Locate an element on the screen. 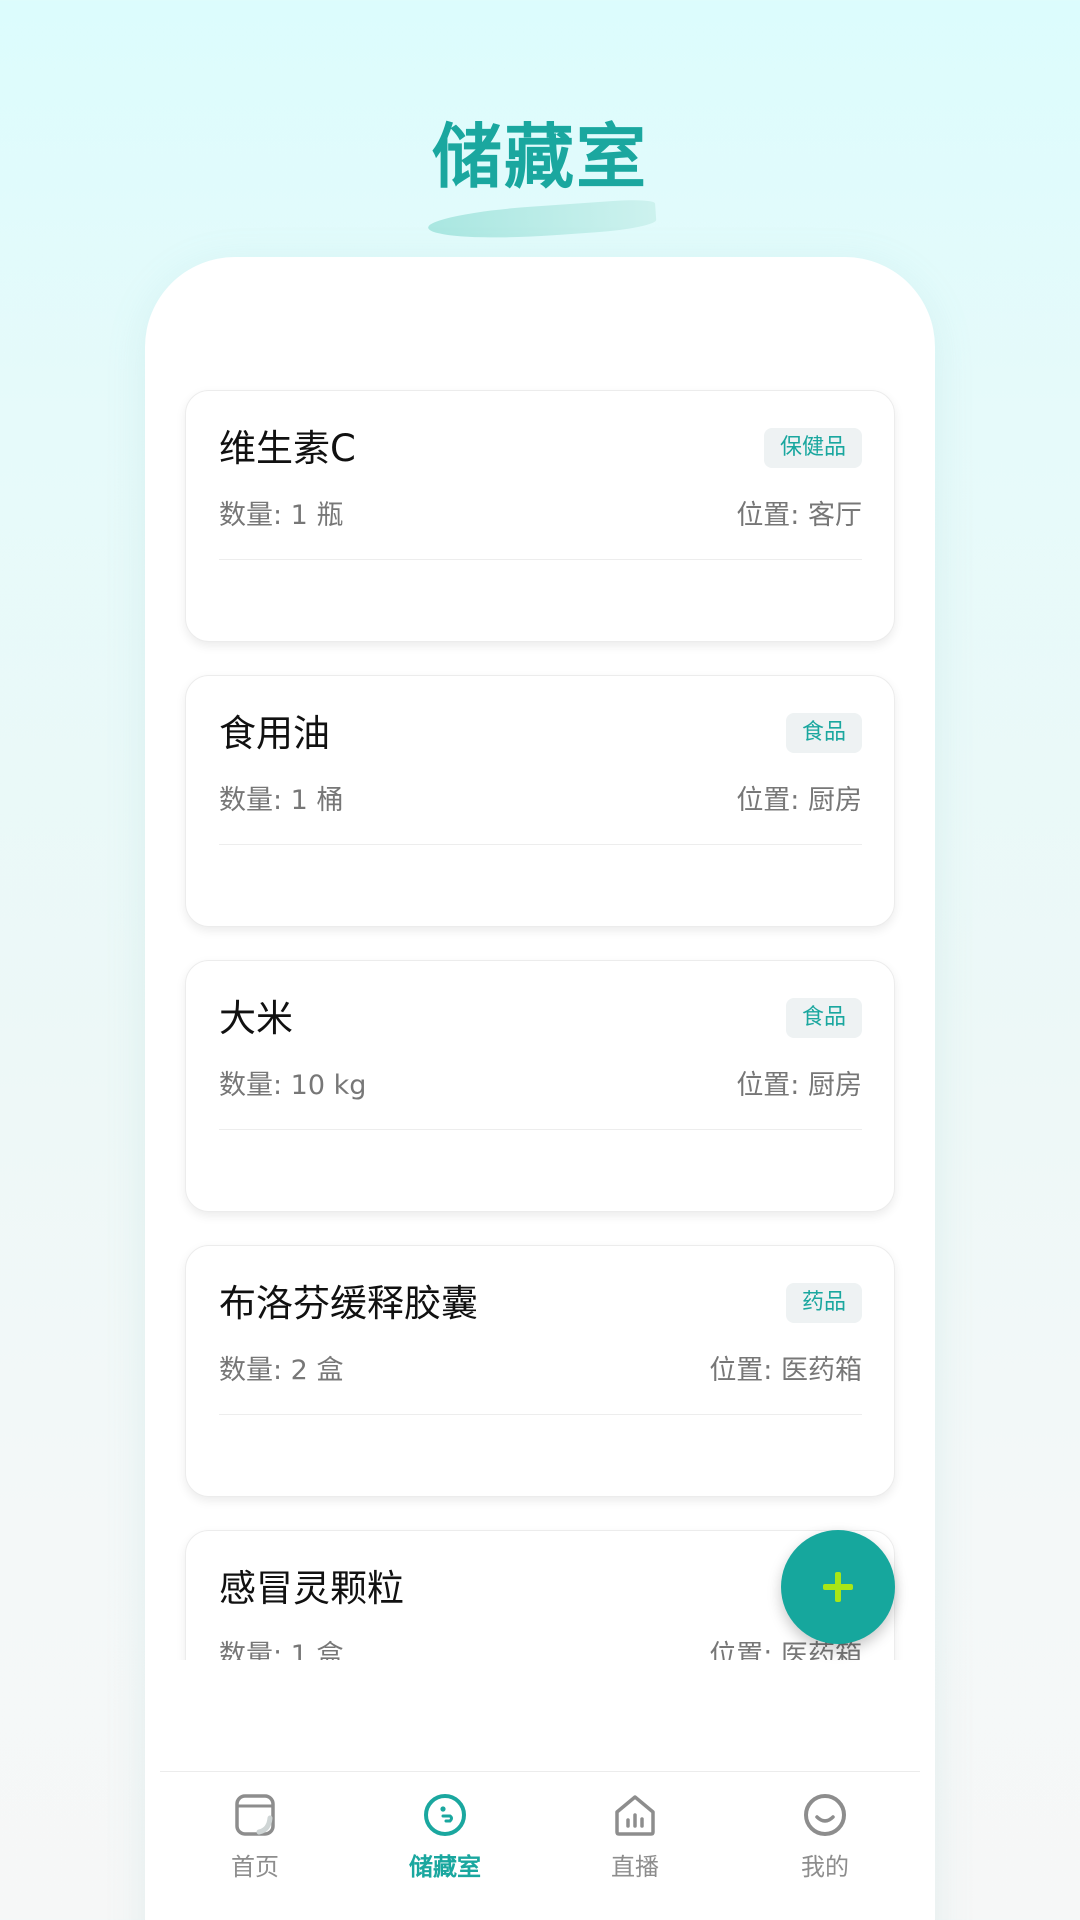 This screenshot has width=1080, height=1920. list-item: 食用油 食品 数量: 1 桶 位置: 厨房 is located at coordinates (540, 801).